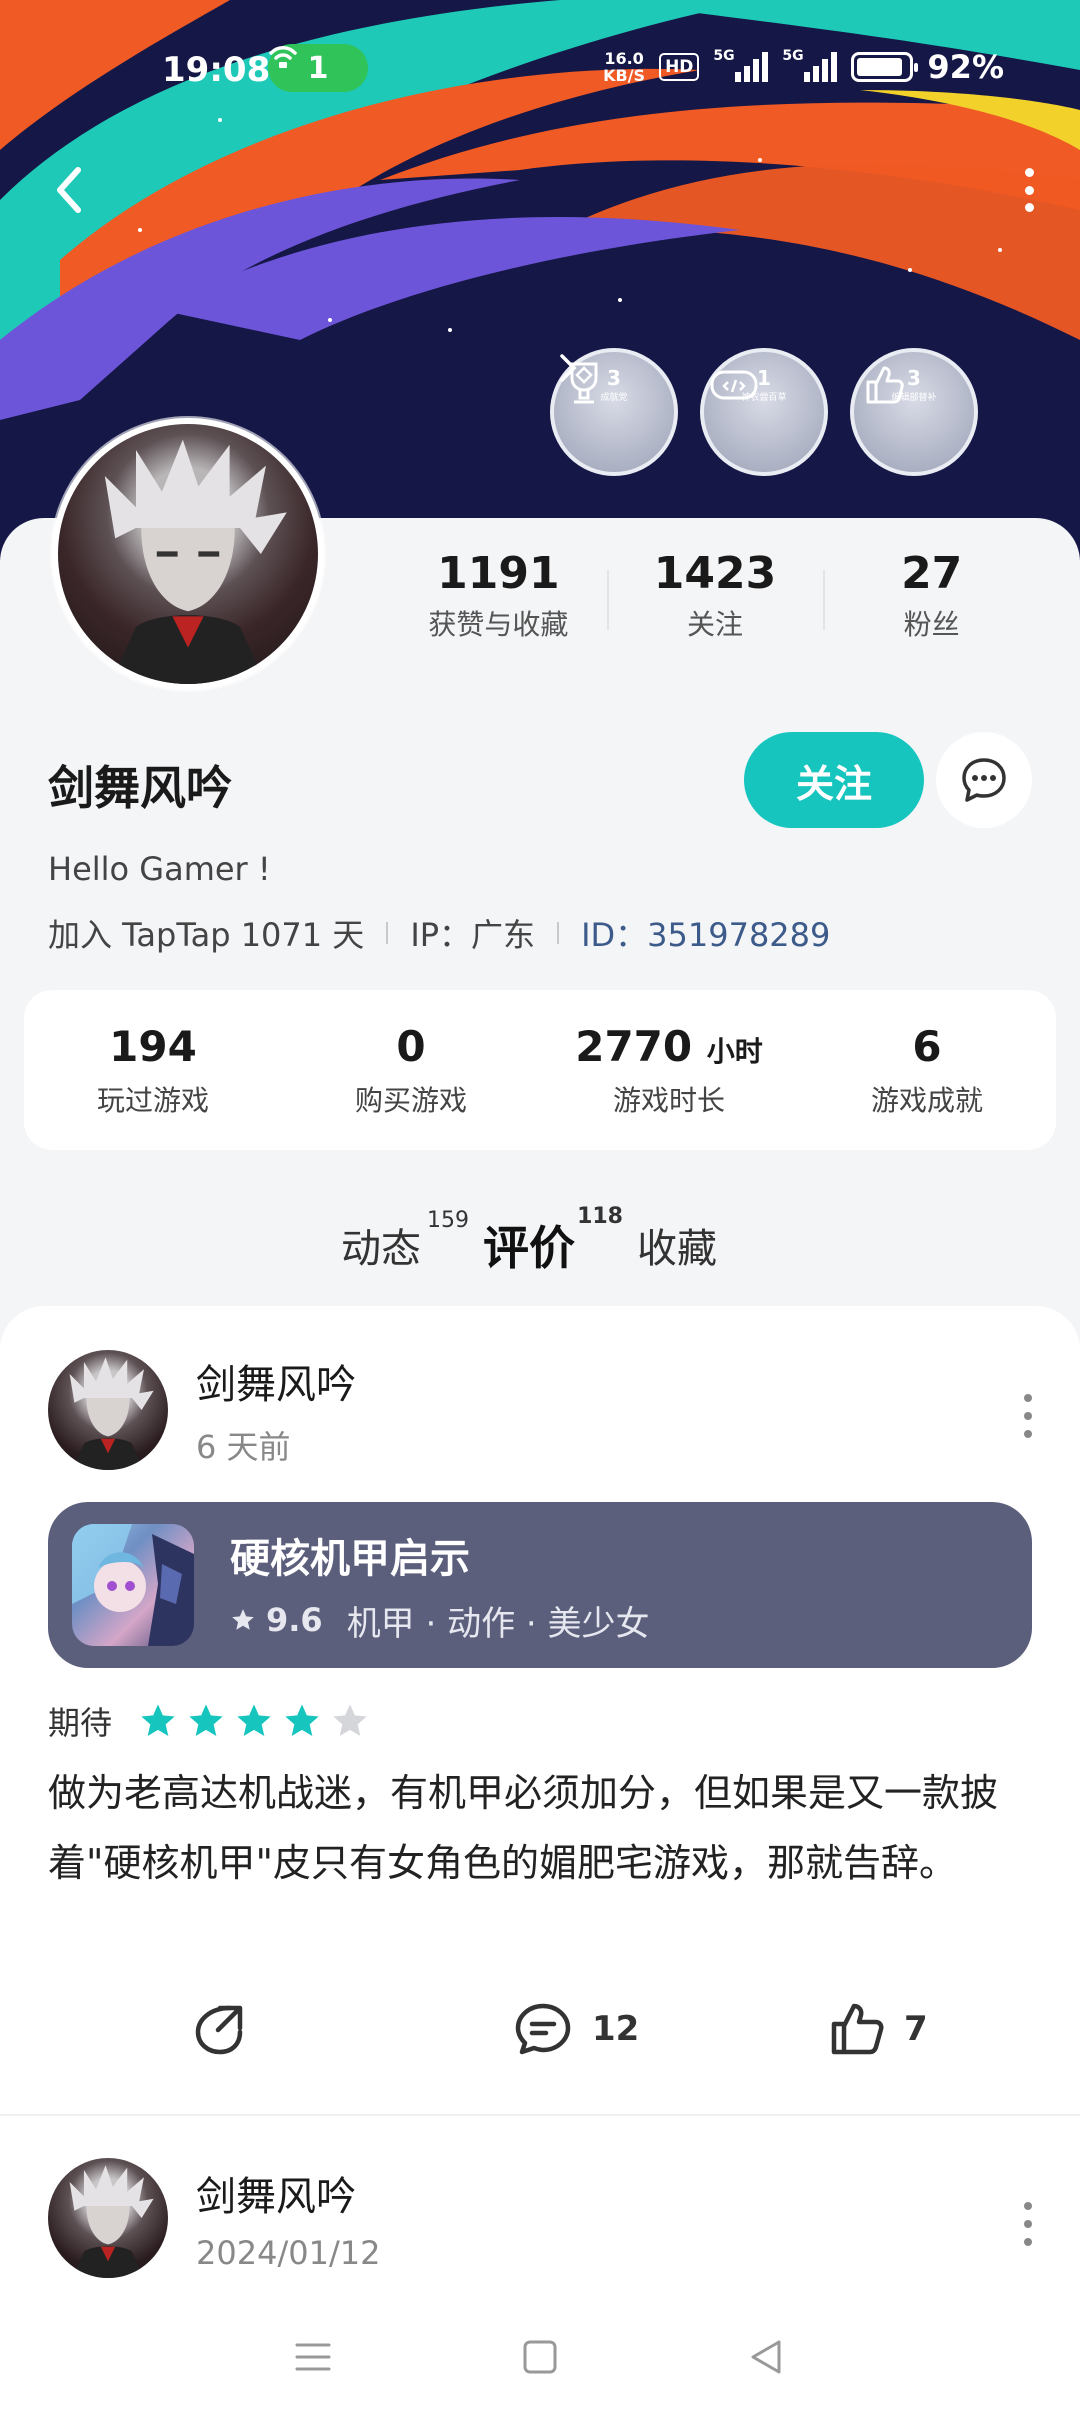 This screenshot has width=1080, height=2412. What do you see at coordinates (965, 67) in the screenshot?
I see `battery-level: 92%` at bounding box center [965, 67].